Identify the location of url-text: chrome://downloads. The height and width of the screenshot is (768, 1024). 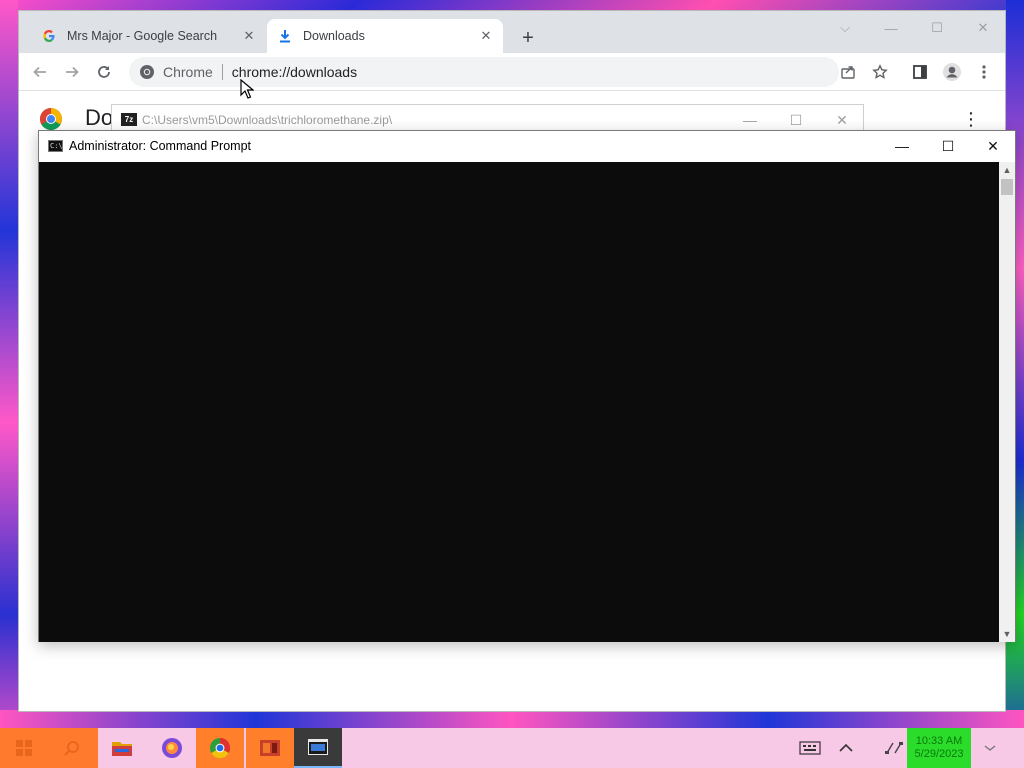
(294, 72).